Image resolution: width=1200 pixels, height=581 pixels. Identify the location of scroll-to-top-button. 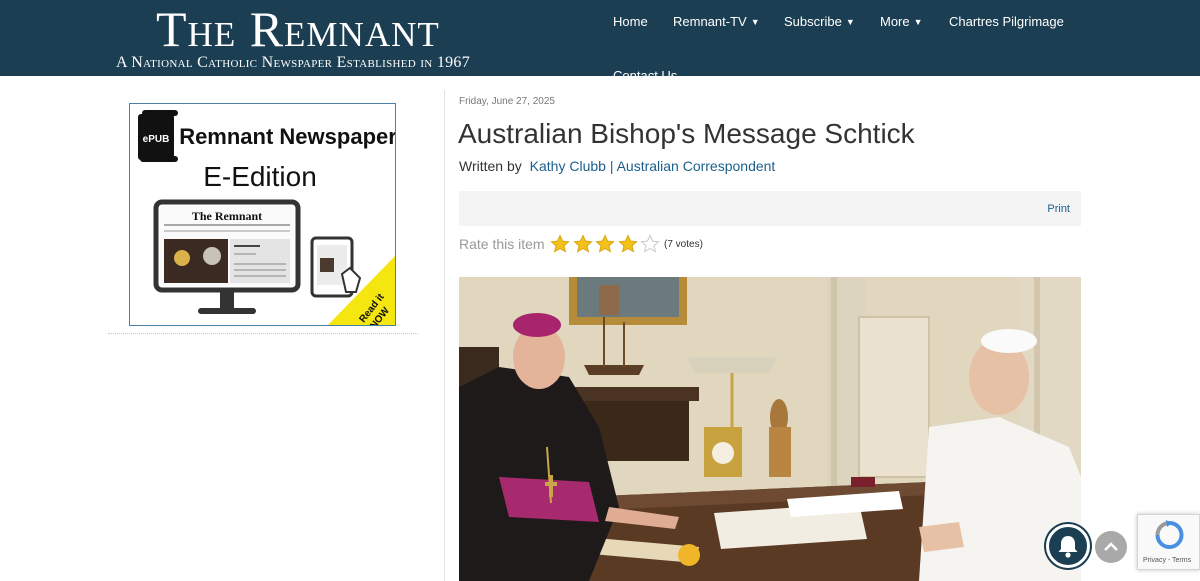
(1111, 547).